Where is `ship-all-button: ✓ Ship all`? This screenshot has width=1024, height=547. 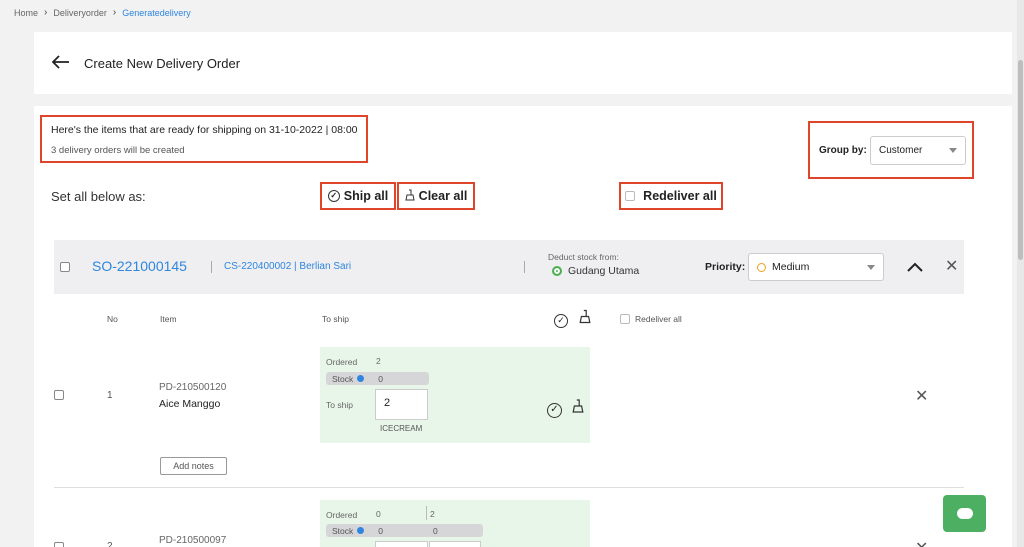 ship-all-button: ✓ Ship all is located at coordinates (358, 196).